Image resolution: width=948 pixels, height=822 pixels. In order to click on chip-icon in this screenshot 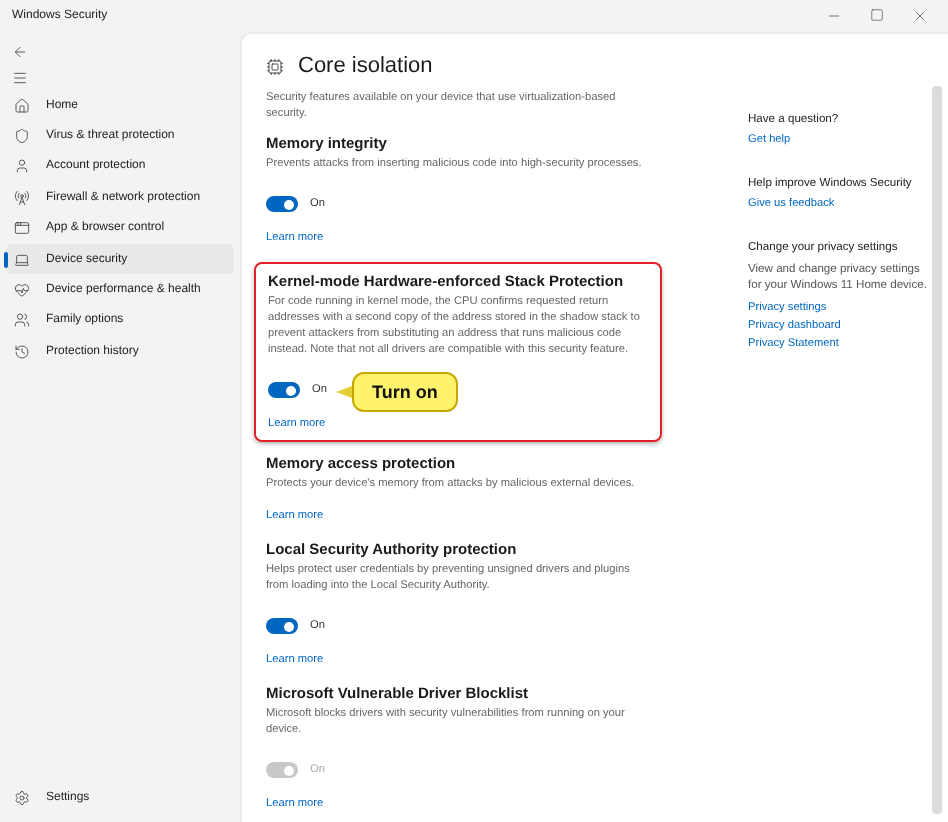, I will do `click(275, 66)`.